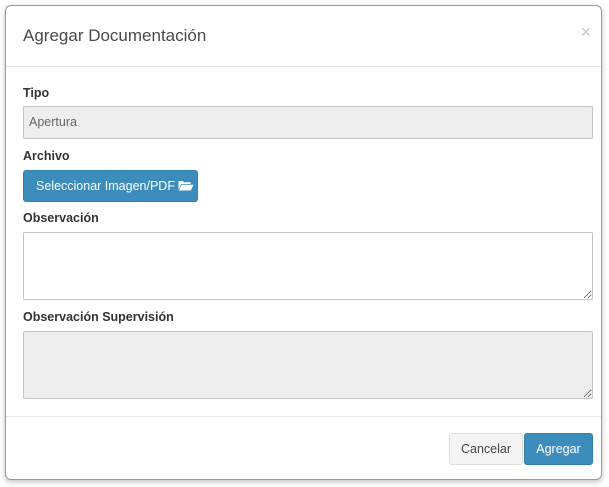 Image resolution: width=609 pixels, height=487 pixels. Describe the element at coordinates (486, 449) in the screenshot. I see `cancel-button: Cancelar` at that location.